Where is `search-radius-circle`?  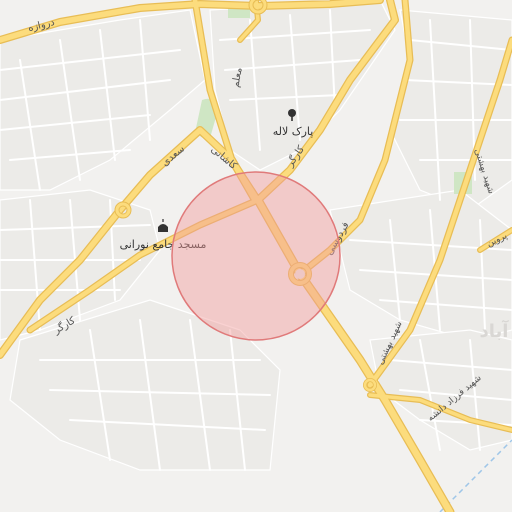
search-radius-circle is located at coordinates (256, 256).